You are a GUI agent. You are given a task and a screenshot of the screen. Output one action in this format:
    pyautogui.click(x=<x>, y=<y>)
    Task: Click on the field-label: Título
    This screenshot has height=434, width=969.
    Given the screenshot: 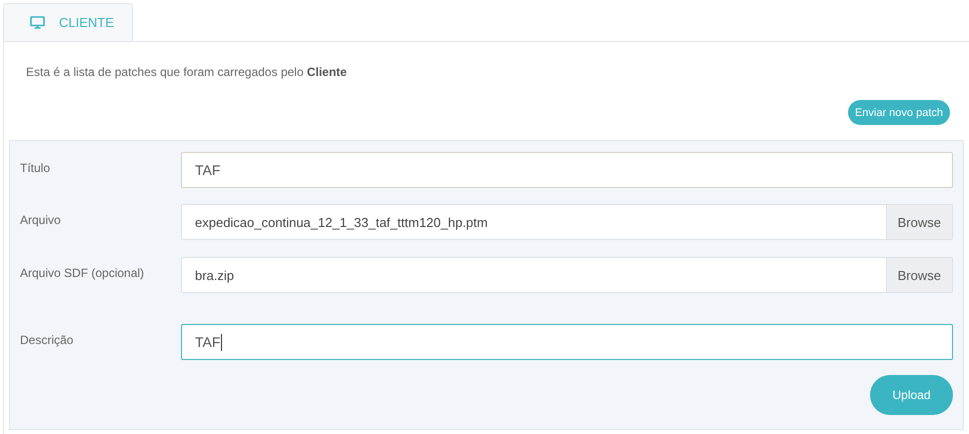 What is the action you would take?
    pyautogui.click(x=36, y=168)
    